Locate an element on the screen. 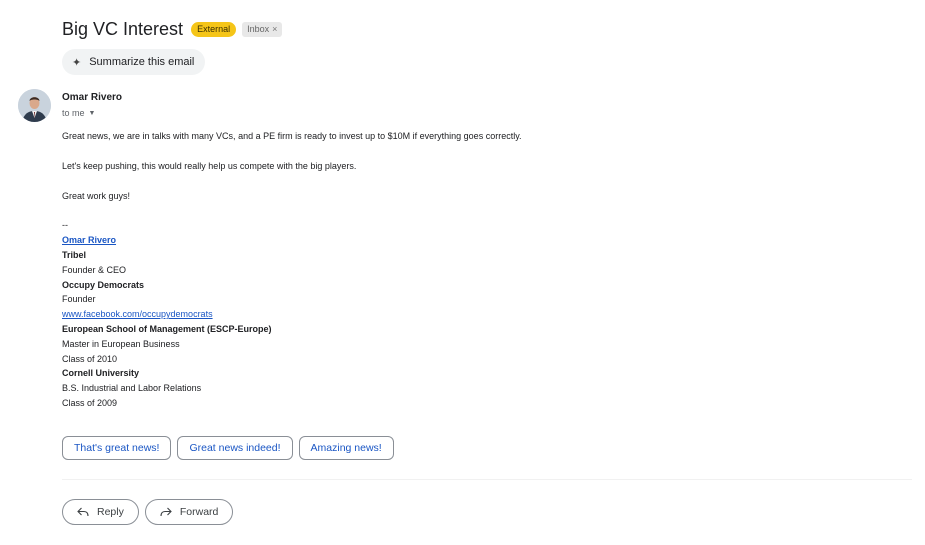 This screenshot has width=925, height=545. forward-label: Forward is located at coordinates (199, 512).